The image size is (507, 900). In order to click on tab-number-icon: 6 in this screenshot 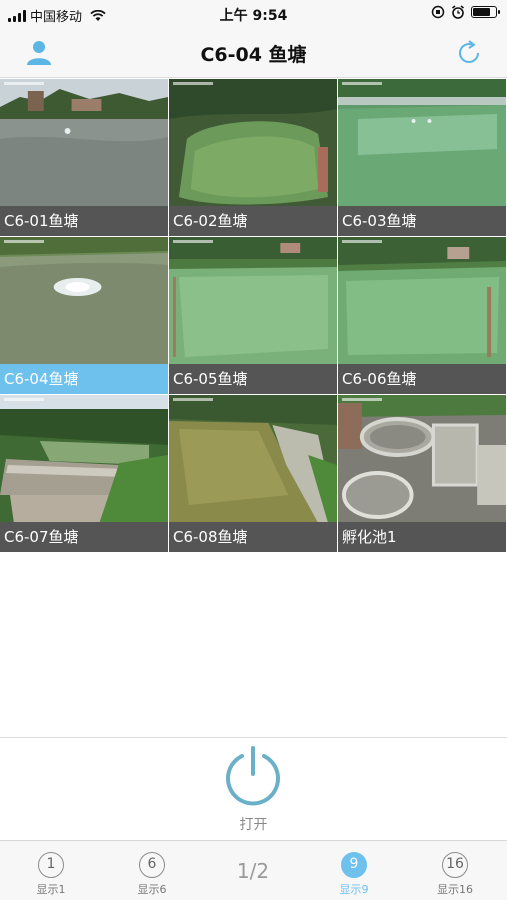, I will do `click(152, 865)`.